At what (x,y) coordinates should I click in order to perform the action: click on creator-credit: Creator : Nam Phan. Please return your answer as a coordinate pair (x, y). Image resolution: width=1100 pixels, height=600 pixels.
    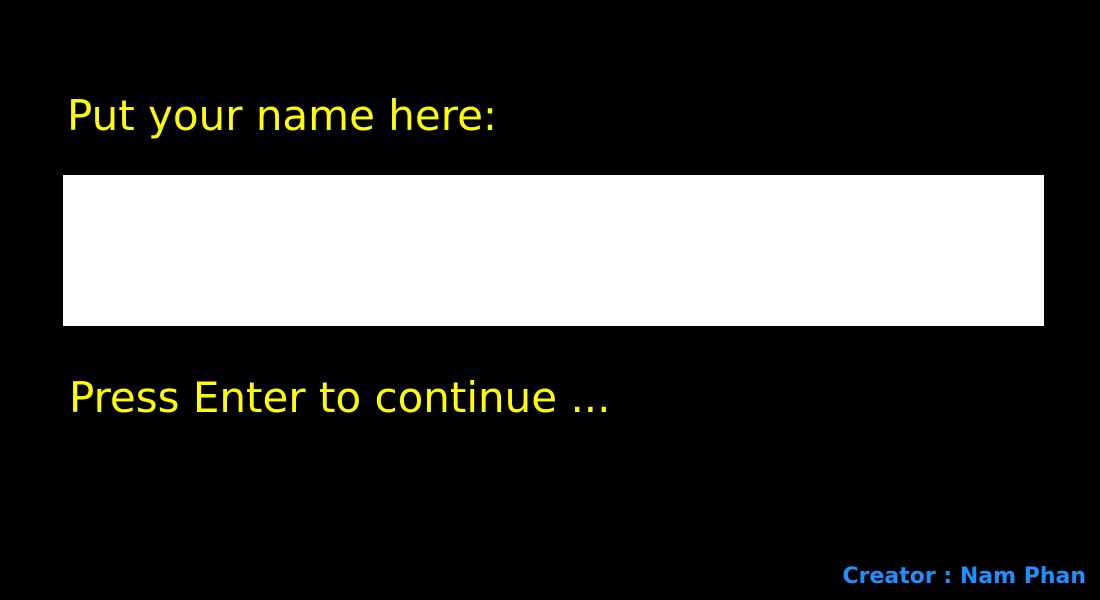
    Looking at the image, I should click on (964, 576).